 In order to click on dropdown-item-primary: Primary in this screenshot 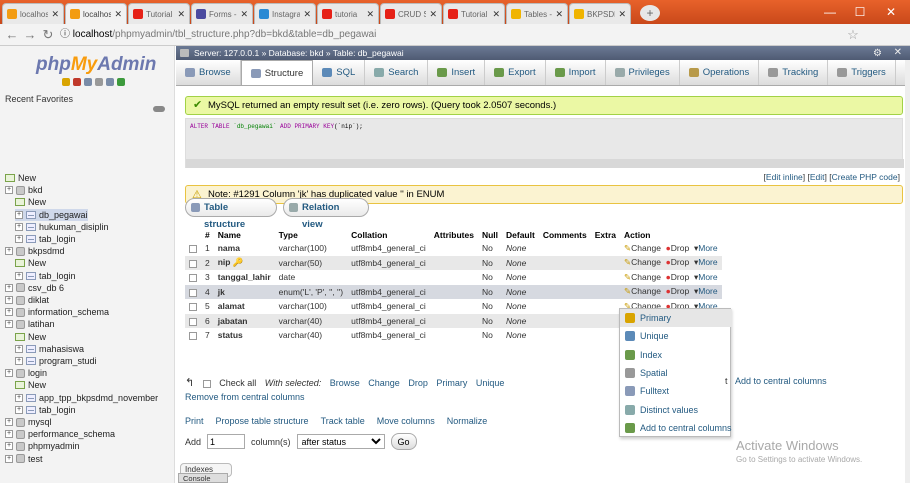, I will do `click(676, 318)`.